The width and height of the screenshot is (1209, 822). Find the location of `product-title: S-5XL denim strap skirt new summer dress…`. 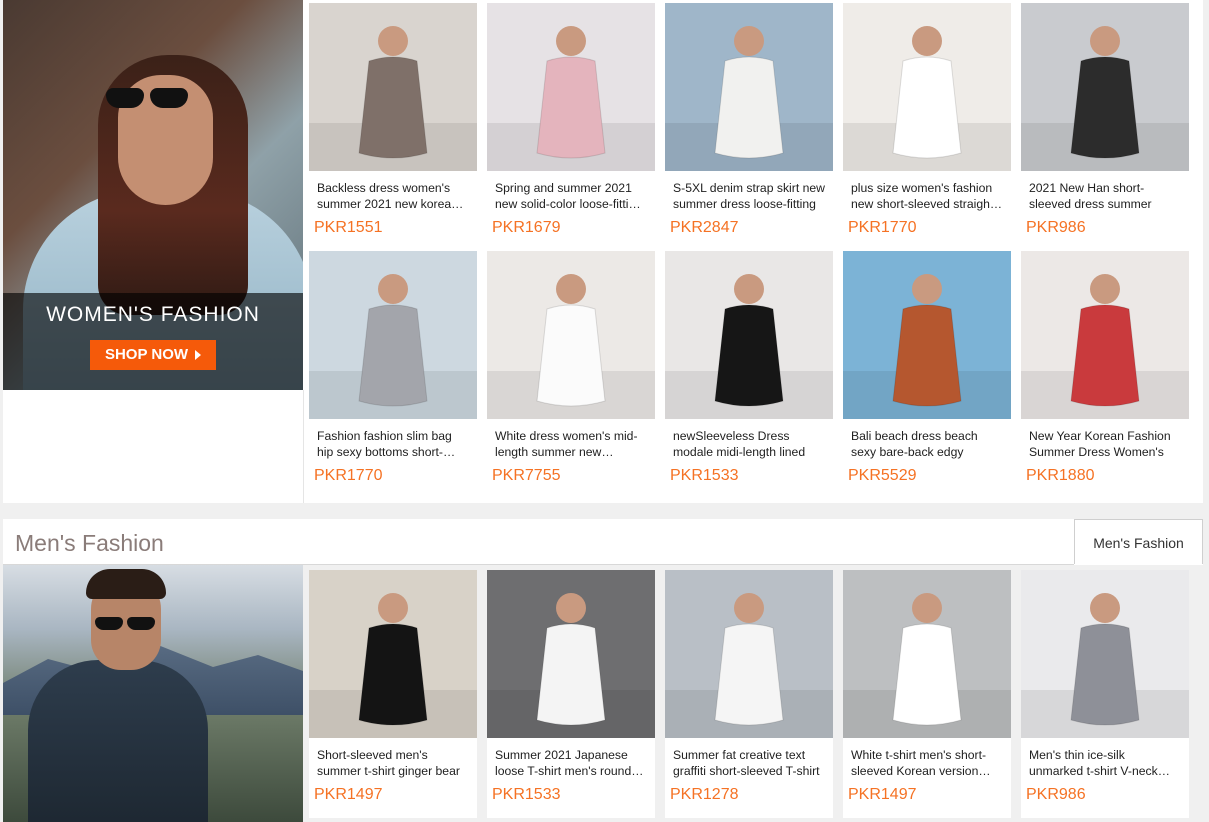

product-title: S-5XL denim strap skirt new summer dress… is located at coordinates (749, 196).